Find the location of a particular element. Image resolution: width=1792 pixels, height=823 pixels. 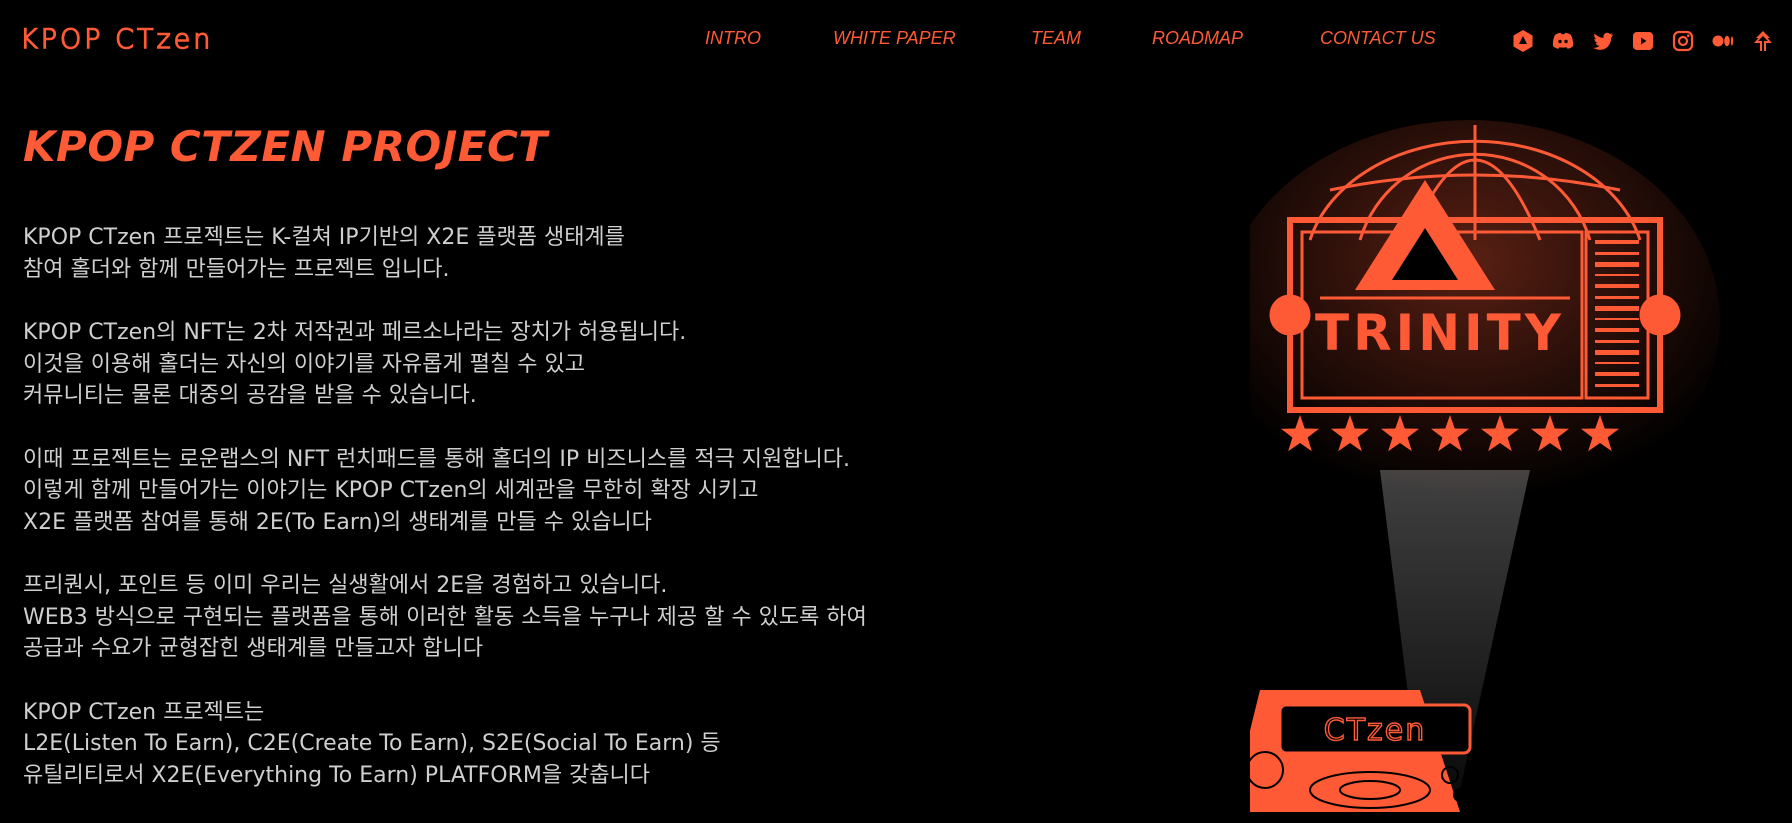

ticket-label: TRINITY is located at coordinates (1440, 333).